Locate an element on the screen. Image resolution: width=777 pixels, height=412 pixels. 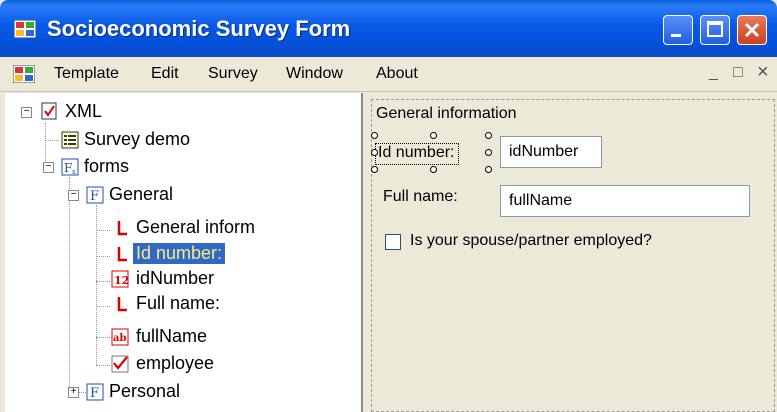
menu-about: About is located at coordinates (397, 74).